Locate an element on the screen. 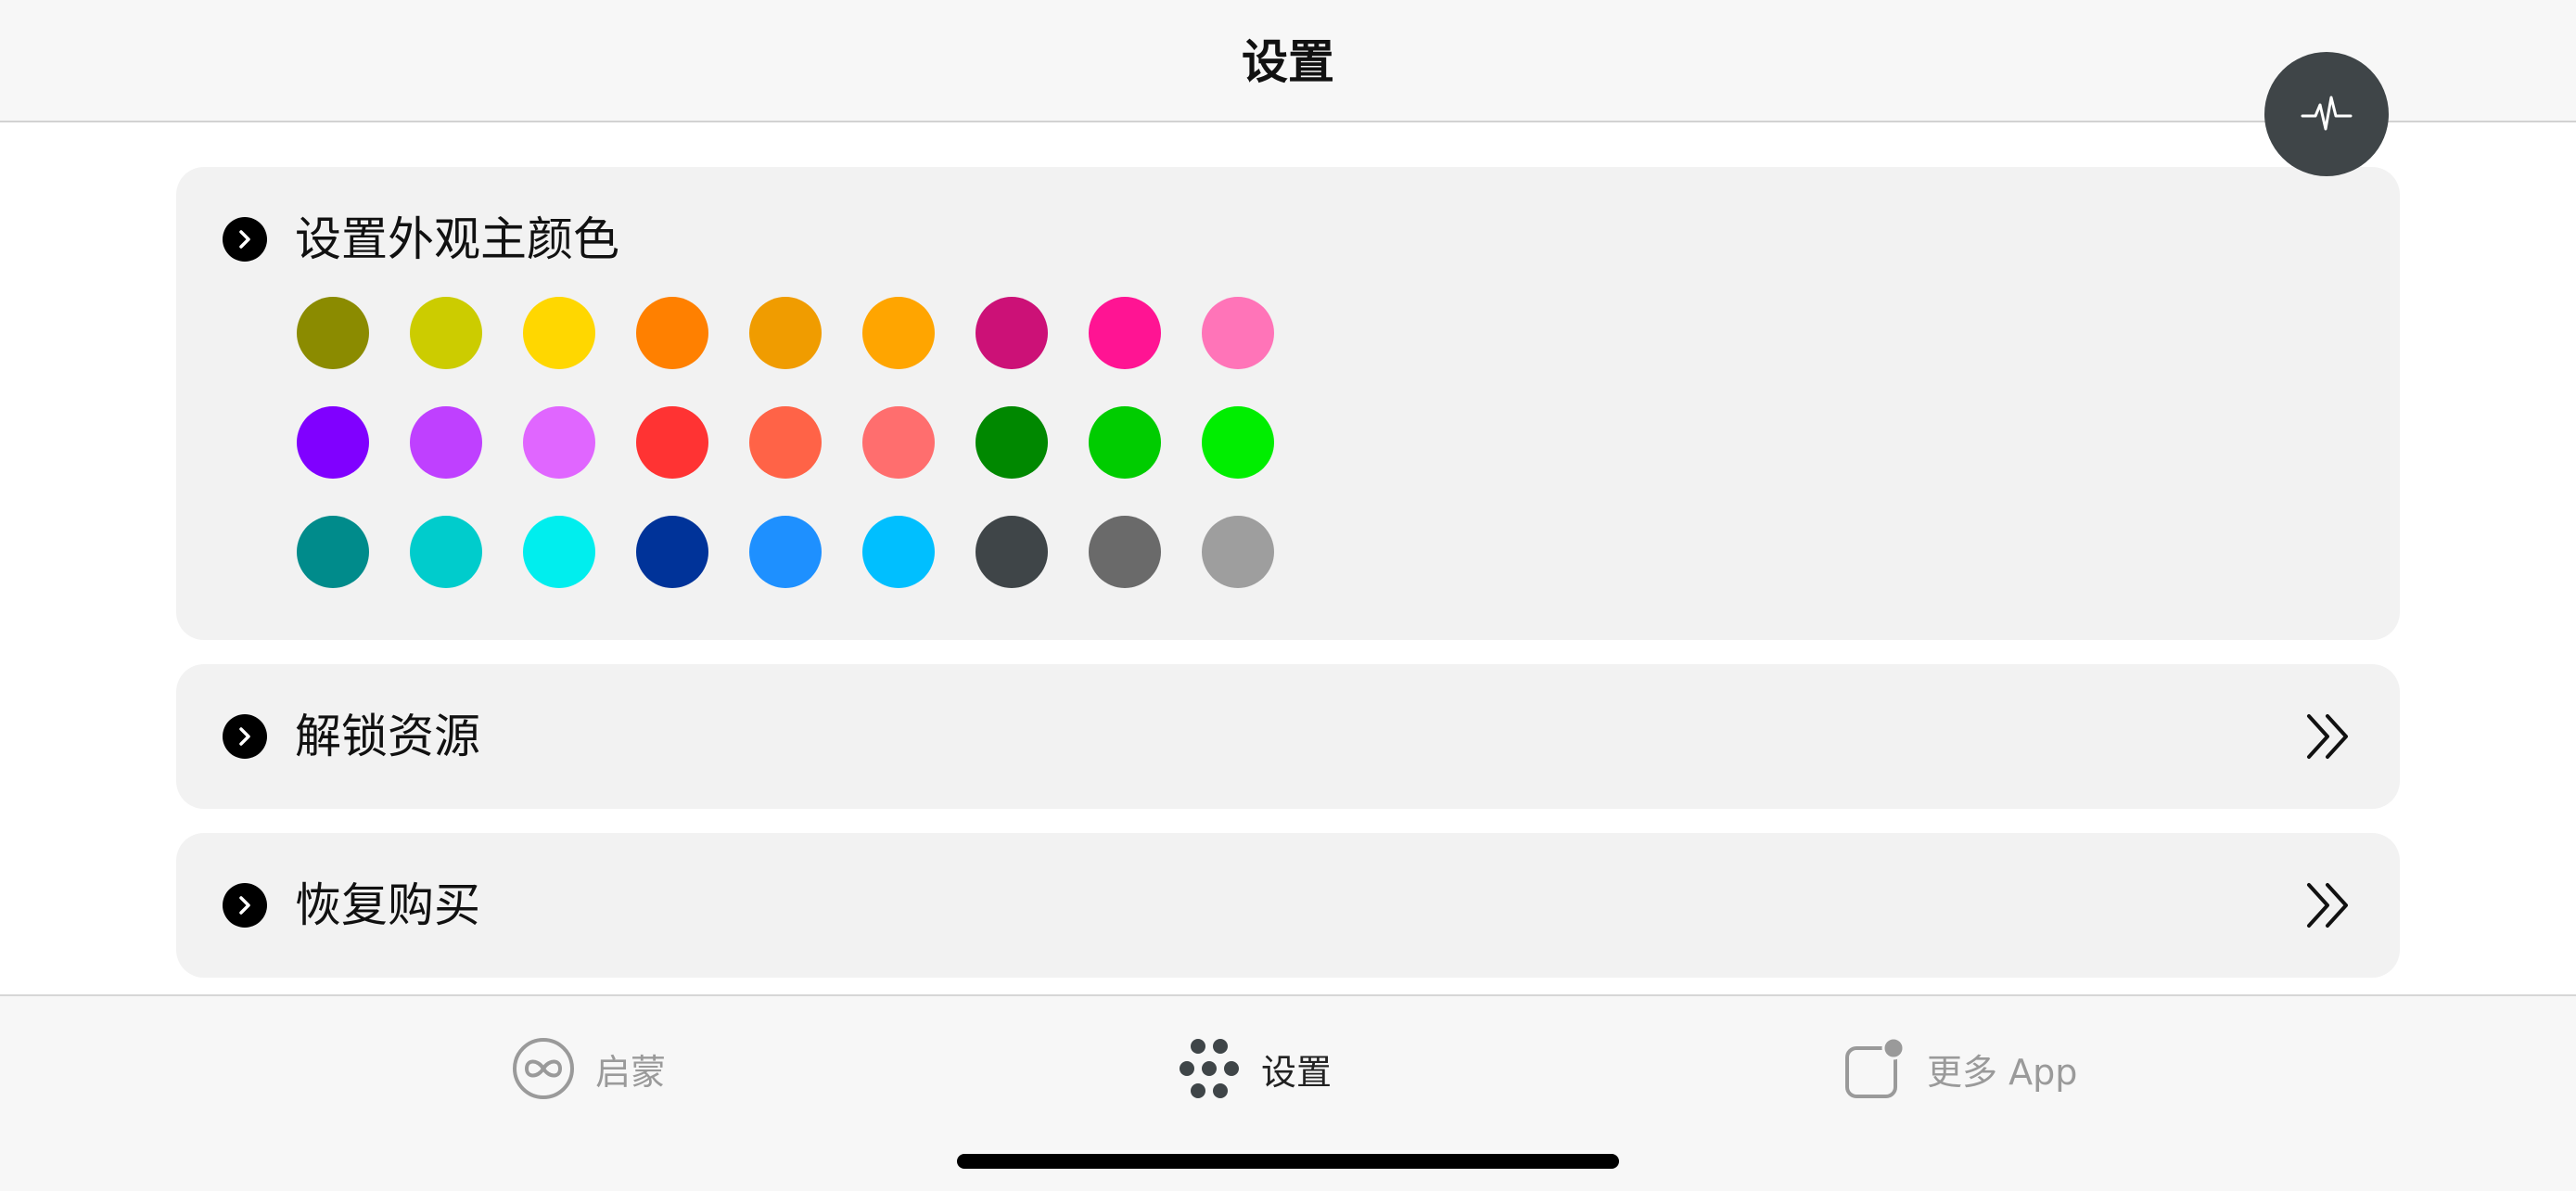 Image resolution: width=2576 pixels, height=1191 pixels. tab-more-apps: 更多 App is located at coordinates (1960, 1068).